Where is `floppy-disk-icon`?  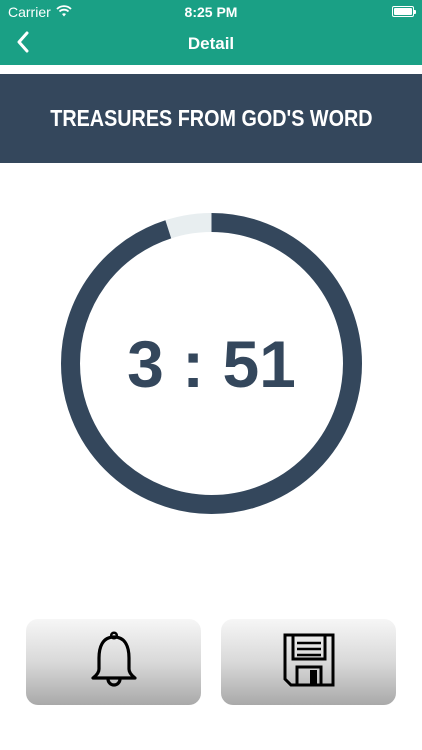
floppy-disk-icon is located at coordinates (309, 662).